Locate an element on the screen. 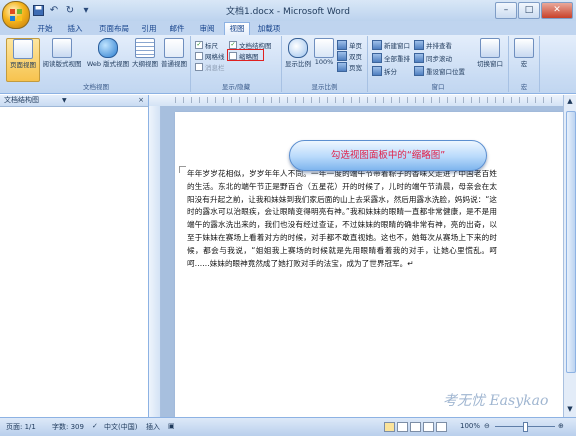  arrange-all-icon is located at coordinates (377, 58).